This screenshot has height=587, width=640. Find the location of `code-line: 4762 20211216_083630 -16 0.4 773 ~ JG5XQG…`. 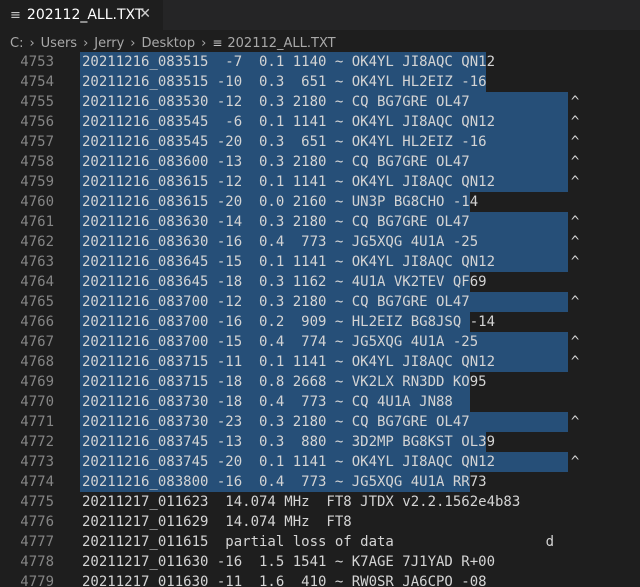

code-line: 4762 20211216_083630 -16 0.4 773 ~ JG5XQG… is located at coordinates (320, 242).